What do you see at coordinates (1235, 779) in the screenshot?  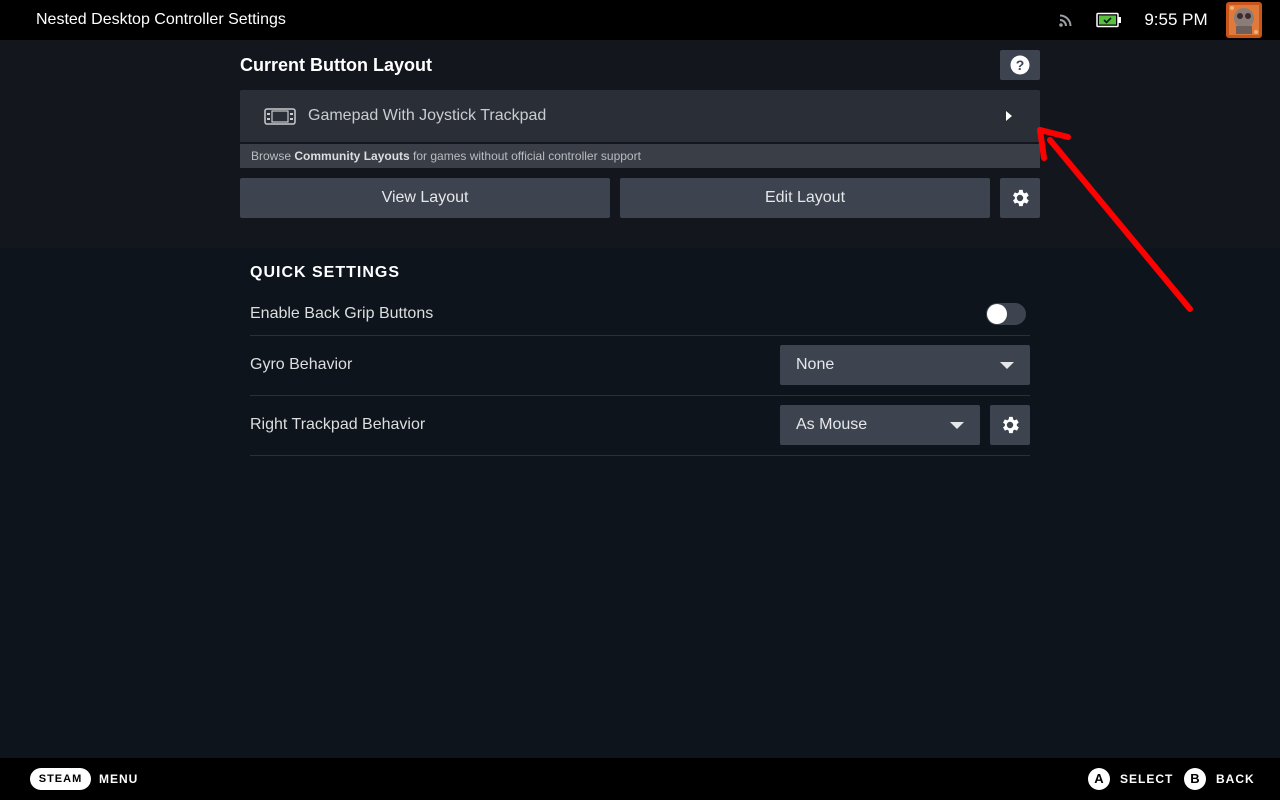 I see `back-label: BACK` at bounding box center [1235, 779].